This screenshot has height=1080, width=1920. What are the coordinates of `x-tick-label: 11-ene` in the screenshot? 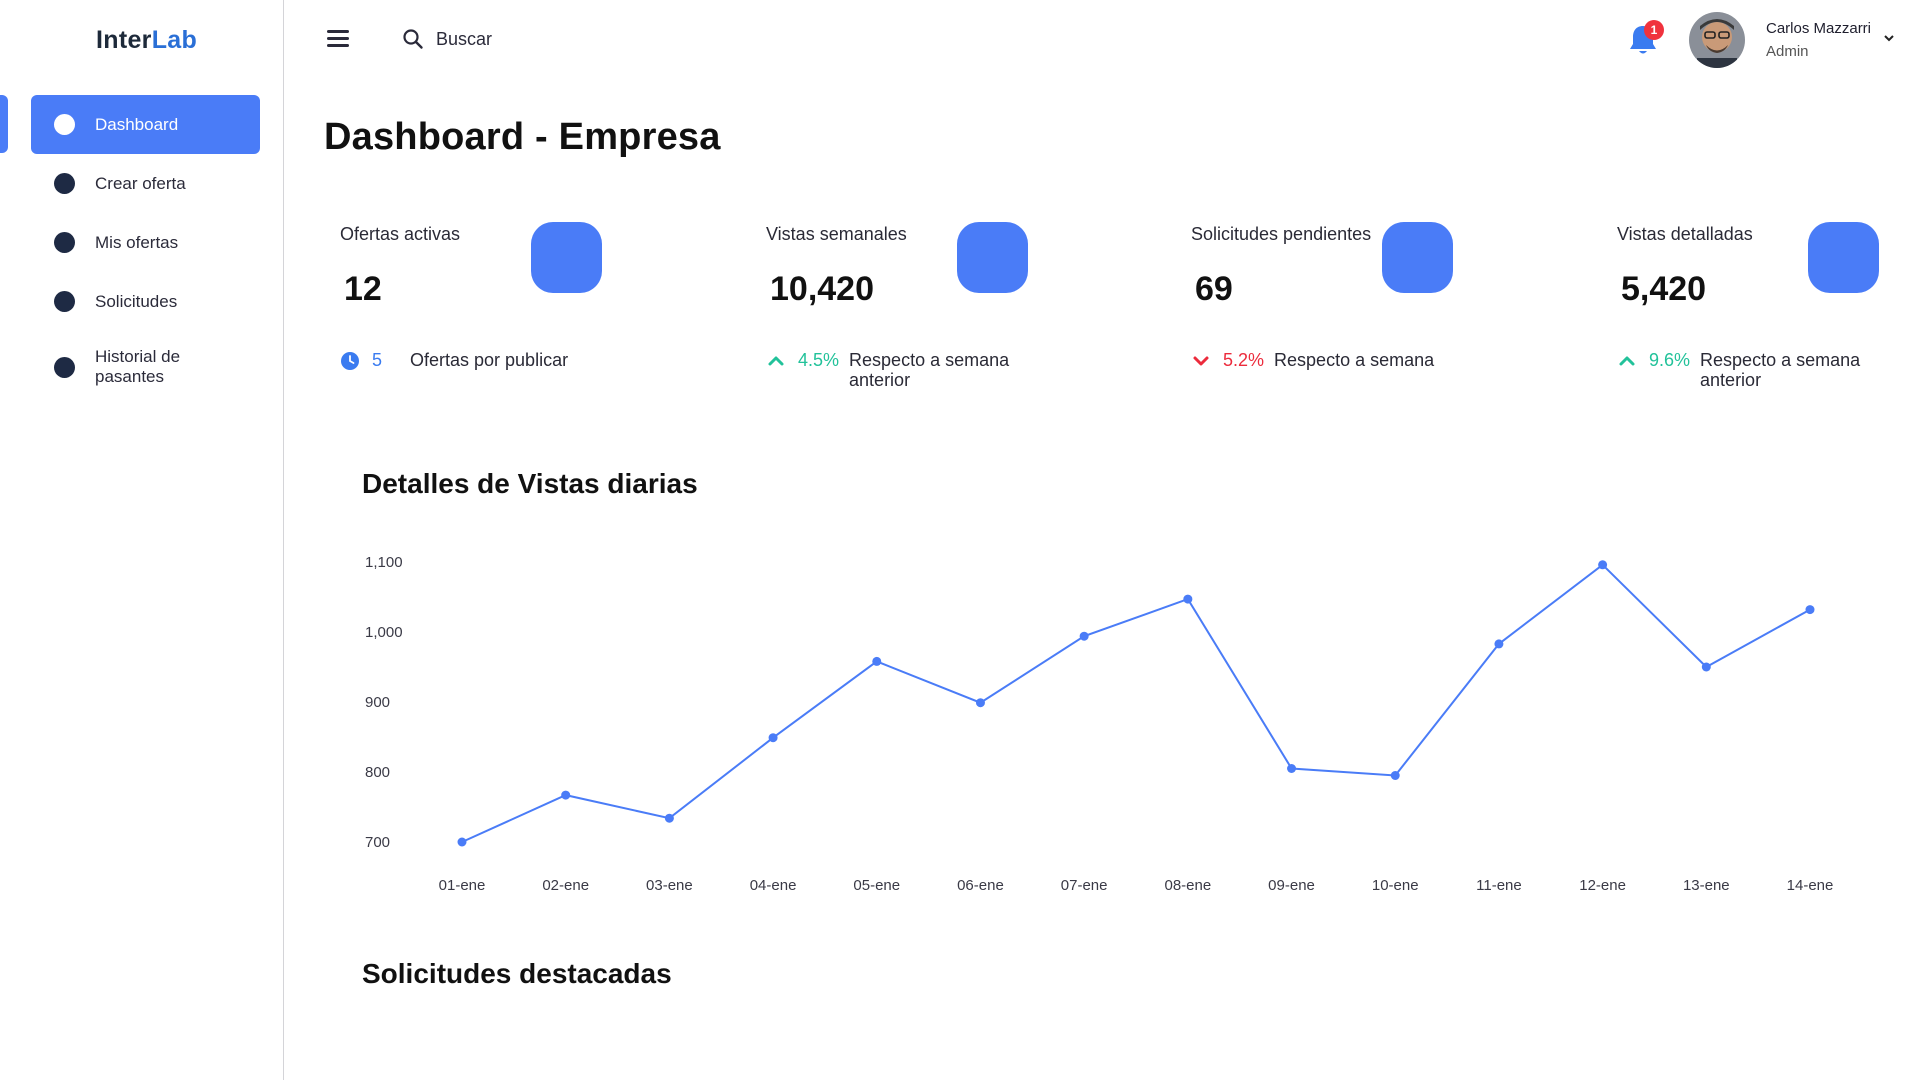 It's located at (1499, 885).